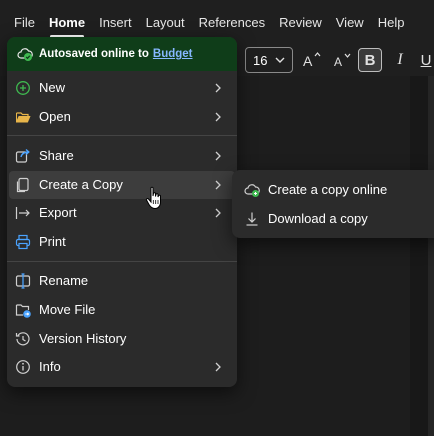  Describe the element at coordinates (431, 256) in the screenshot. I see `vertical-scrollbar` at that location.